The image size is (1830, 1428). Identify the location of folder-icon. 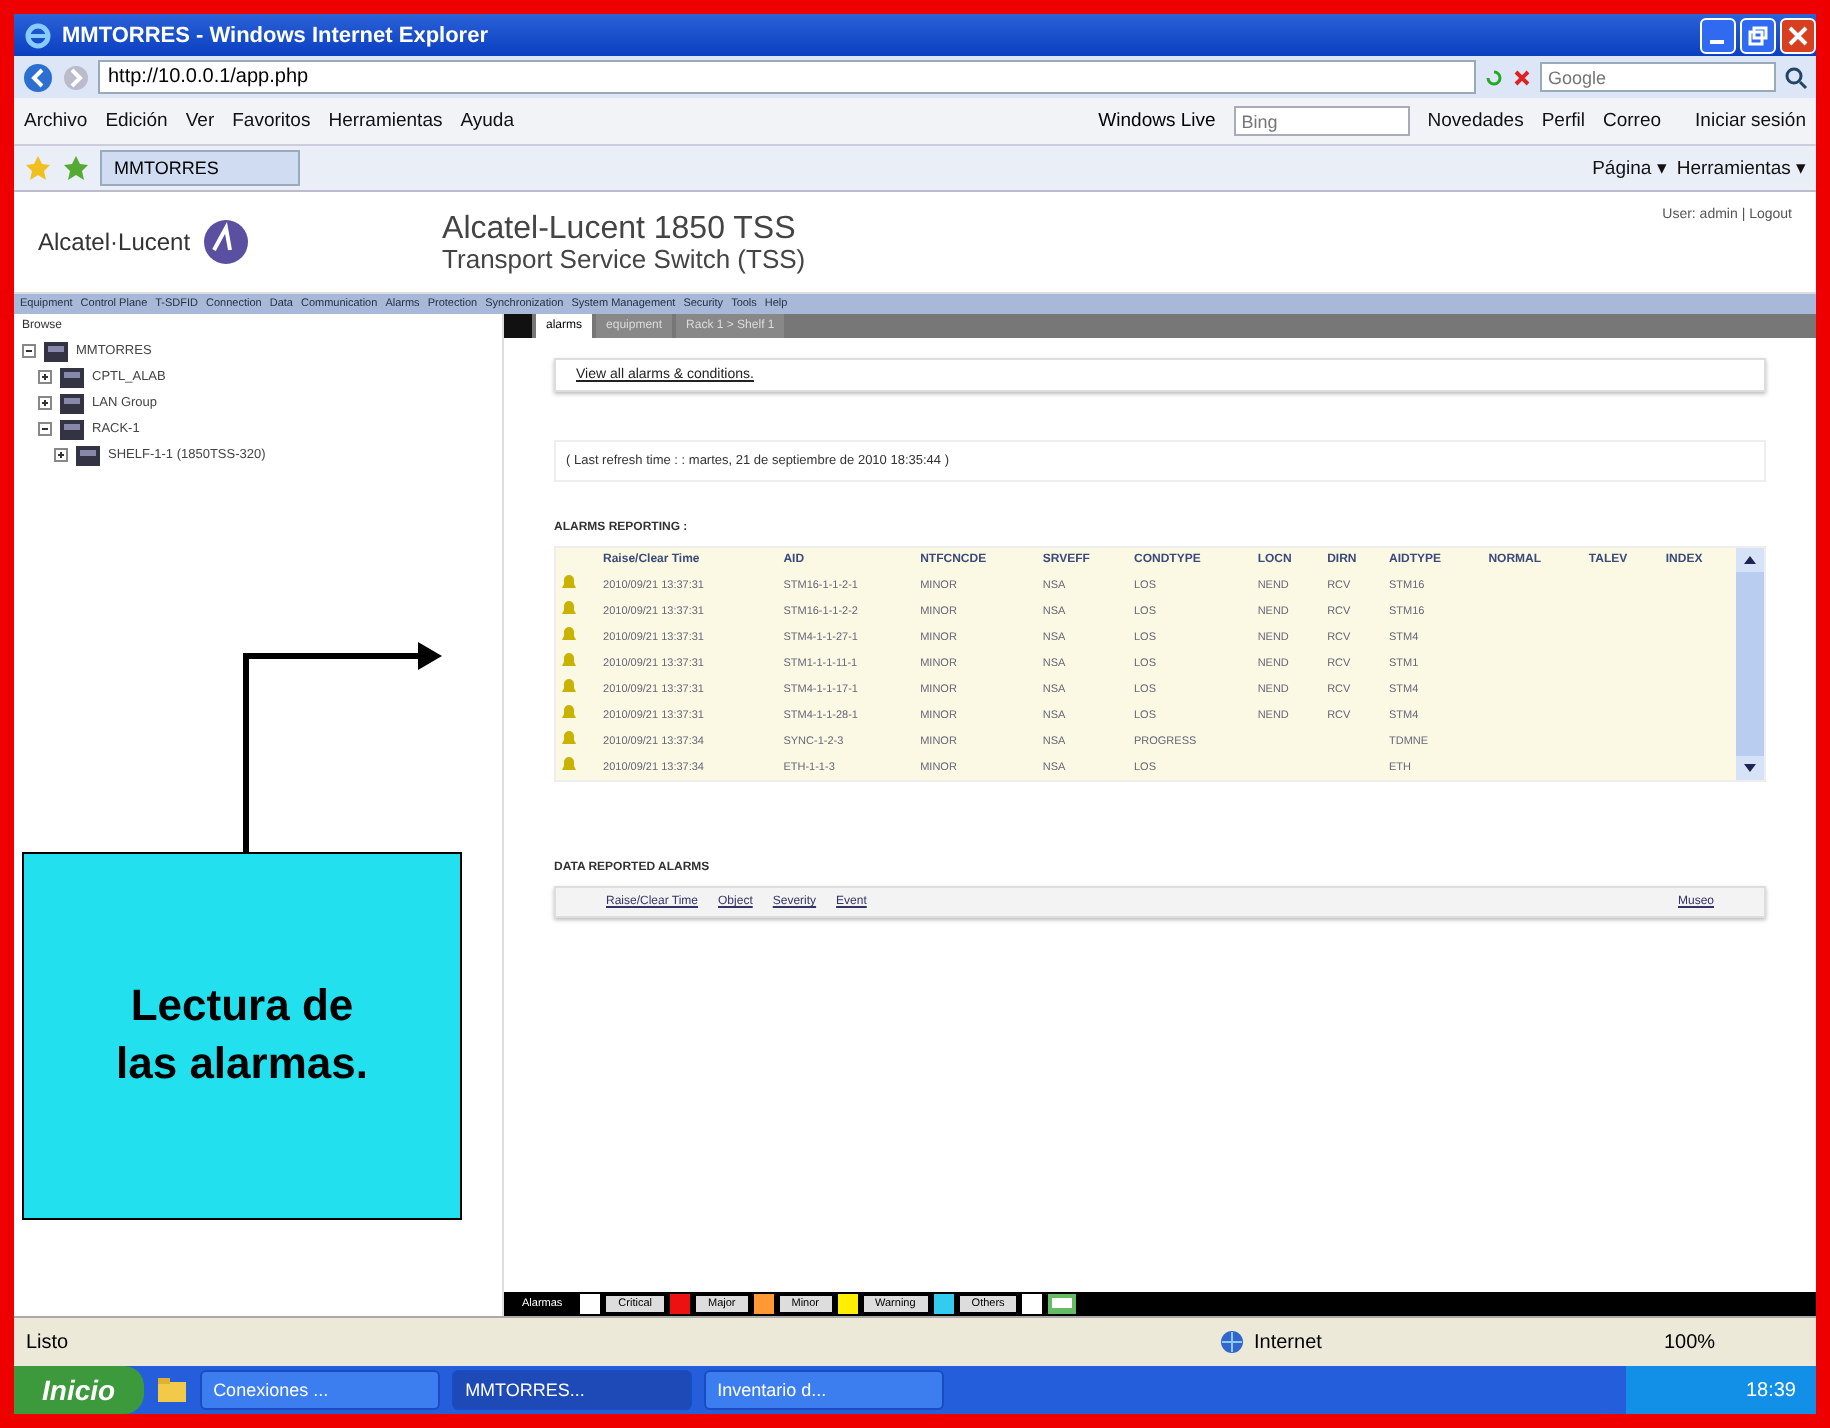
(171, 1390).